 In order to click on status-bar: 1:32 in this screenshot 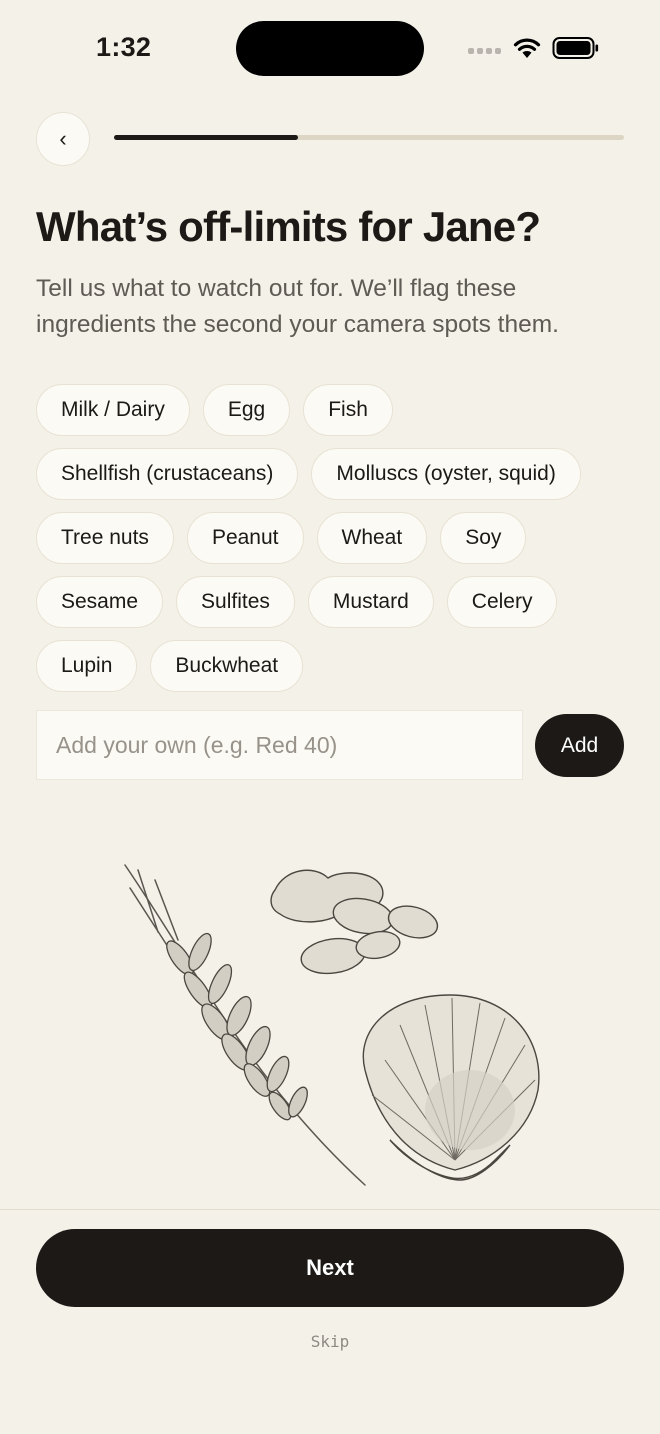, I will do `click(330, 48)`.